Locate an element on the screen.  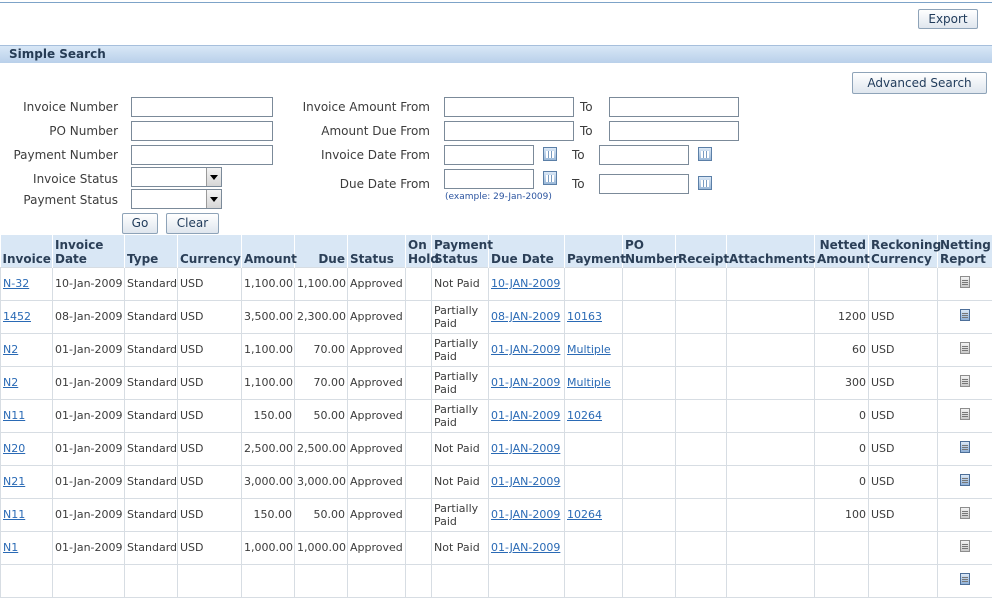
due-date-from-label: Due Date From is located at coordinates (355, 184).